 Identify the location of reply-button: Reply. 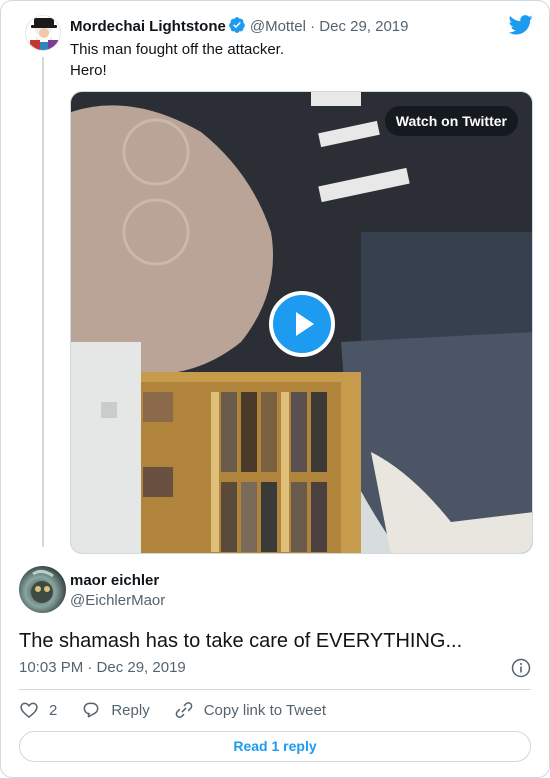
(115, 710).